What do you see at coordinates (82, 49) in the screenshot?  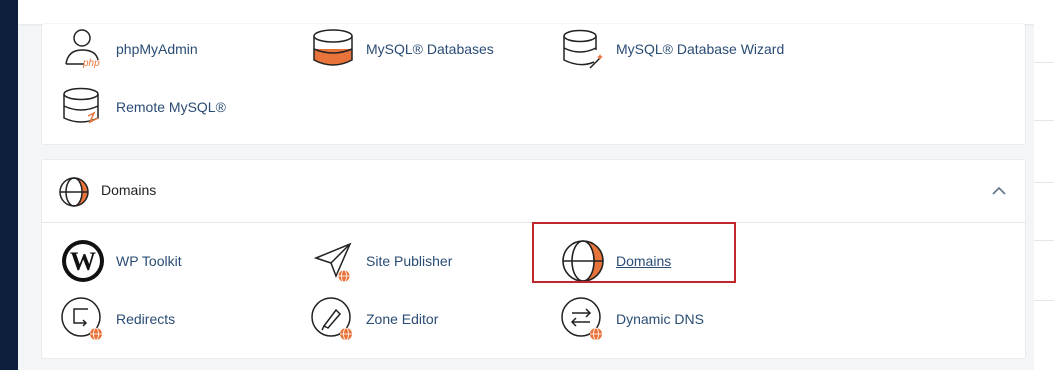 I see `phpmyadmin-icon: php` at bounding box center [82, 49].